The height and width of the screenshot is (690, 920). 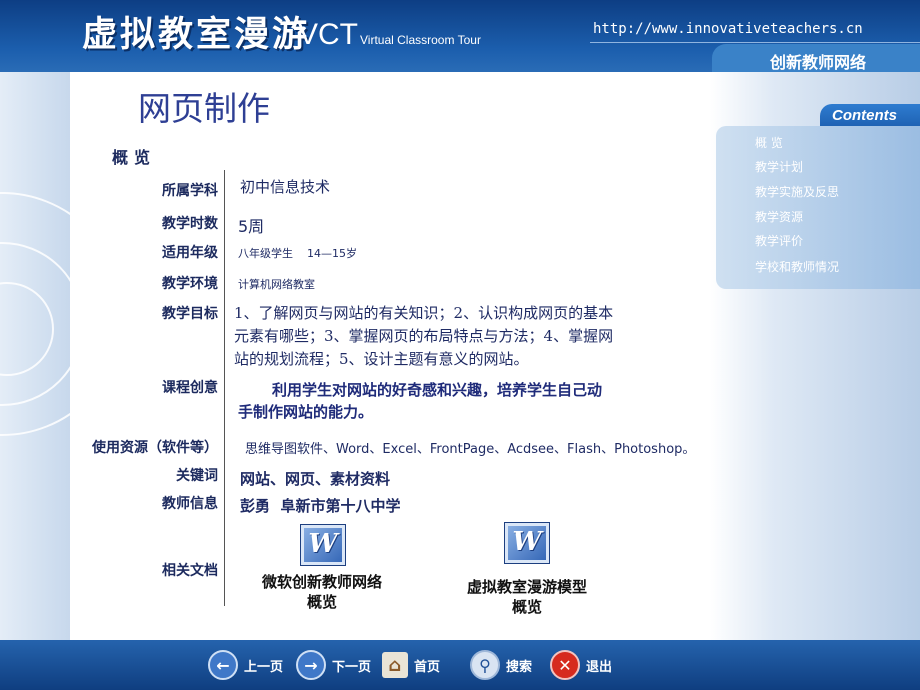 What do you see at coordinates (190, 571) in the screenshot?
I see `docs-label: 相关文档` at bounding box center [190, 571].